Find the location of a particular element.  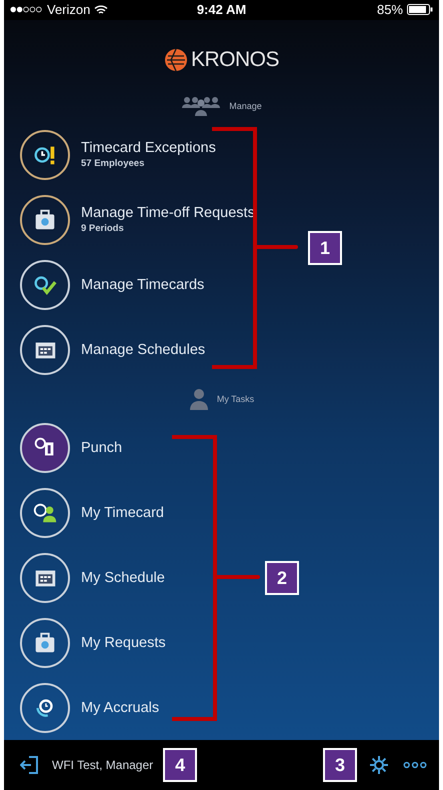

item-subtitle: 57 Employees is located at coordinates (113, 164).